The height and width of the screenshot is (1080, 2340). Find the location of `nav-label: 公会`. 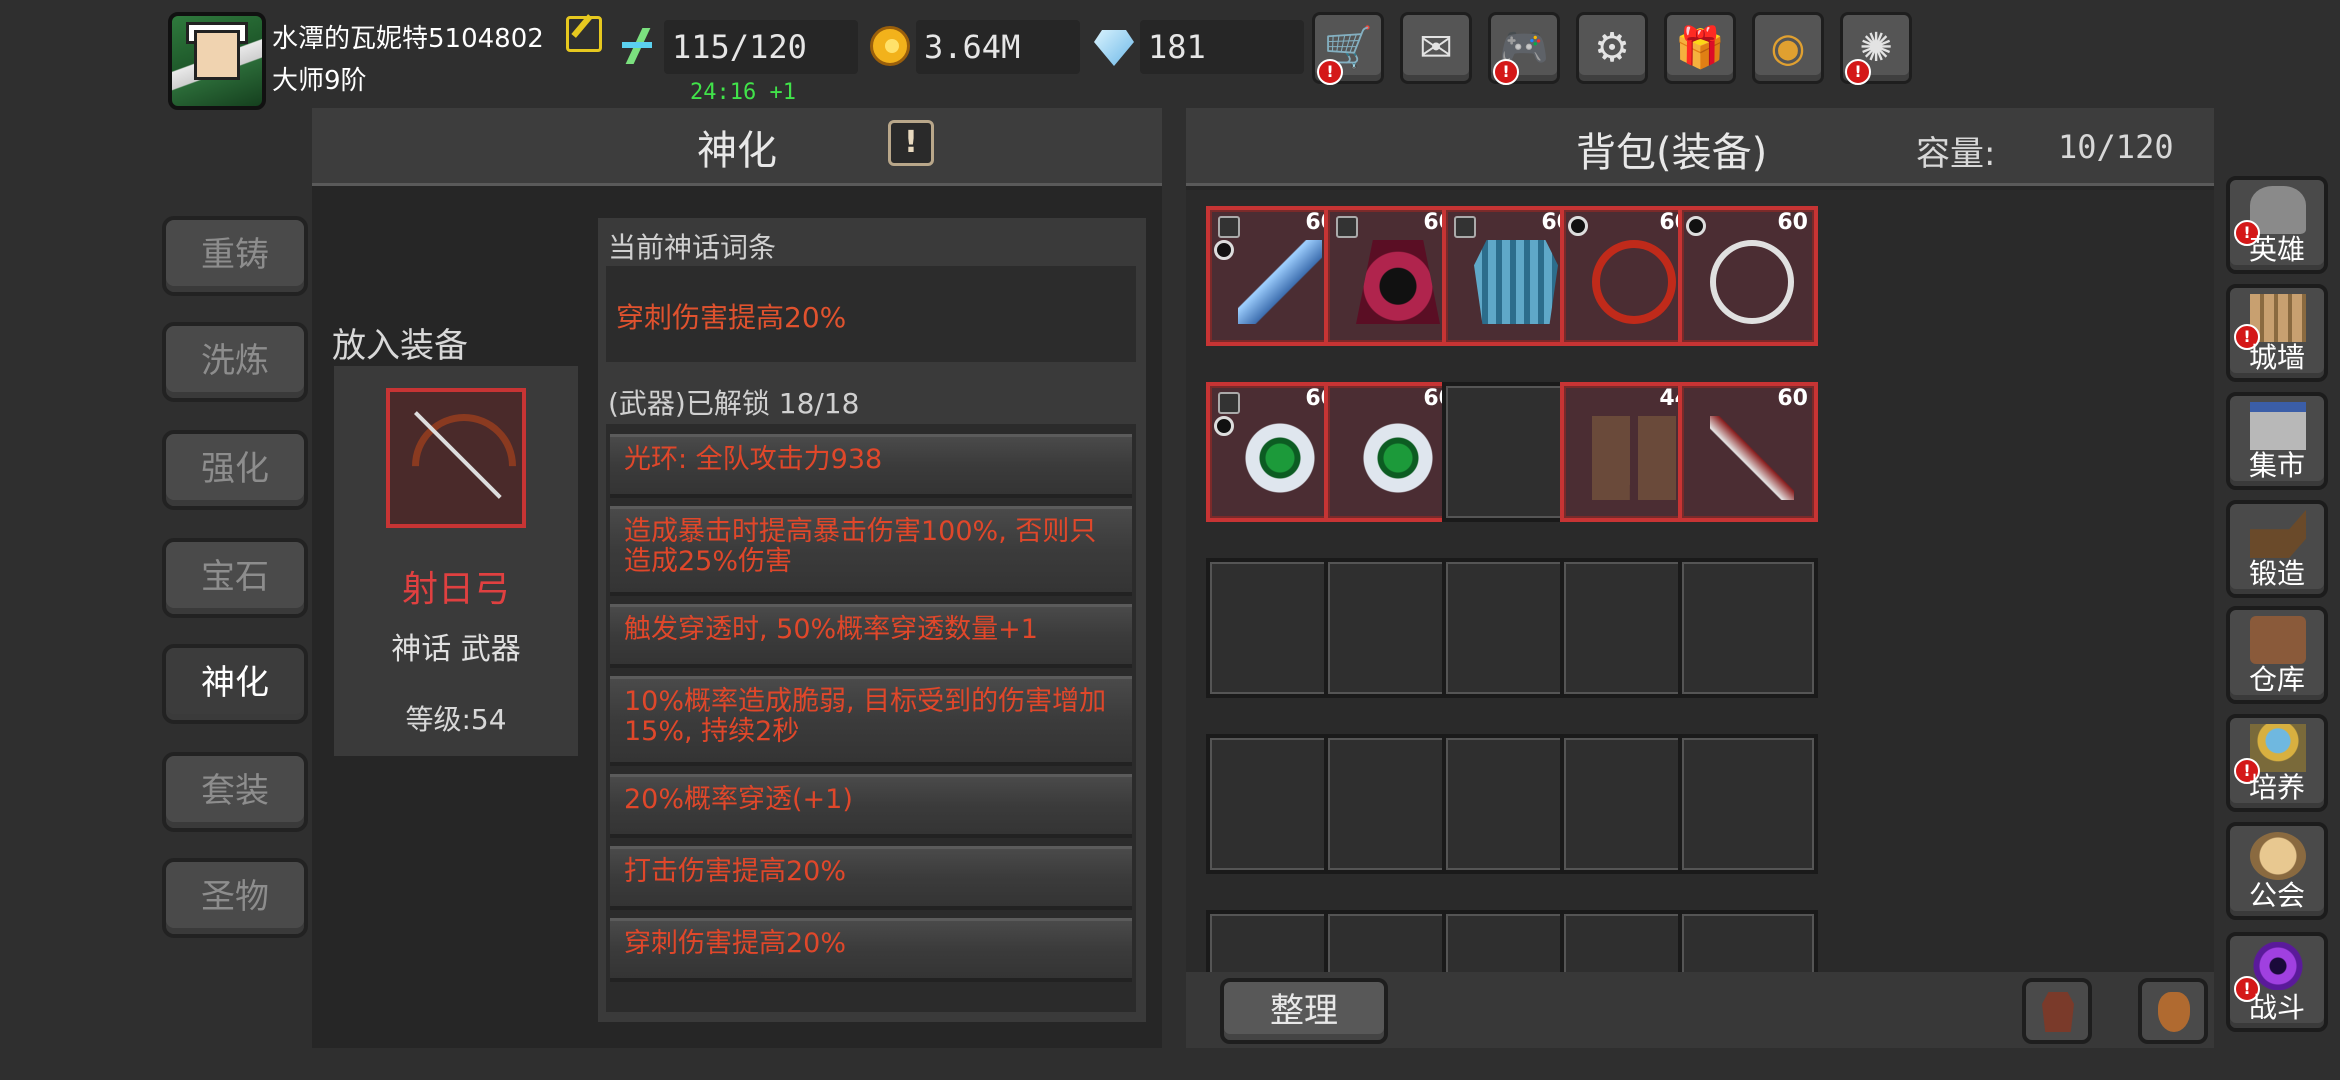

nav-label: 公会 is located at coordinates (2276, 895).